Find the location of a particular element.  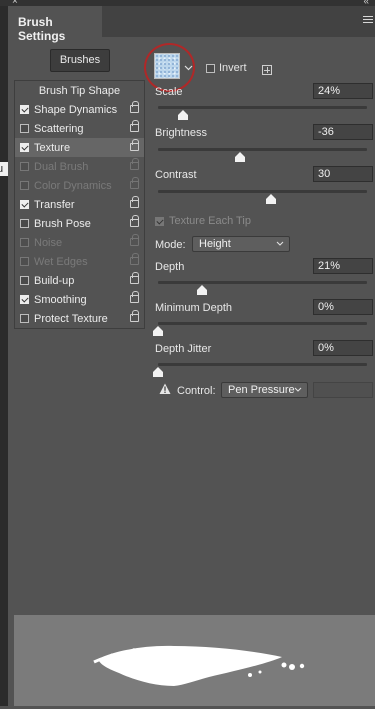

list-item-wet-edges: Wet Edges is located at coordinates (79, 261).